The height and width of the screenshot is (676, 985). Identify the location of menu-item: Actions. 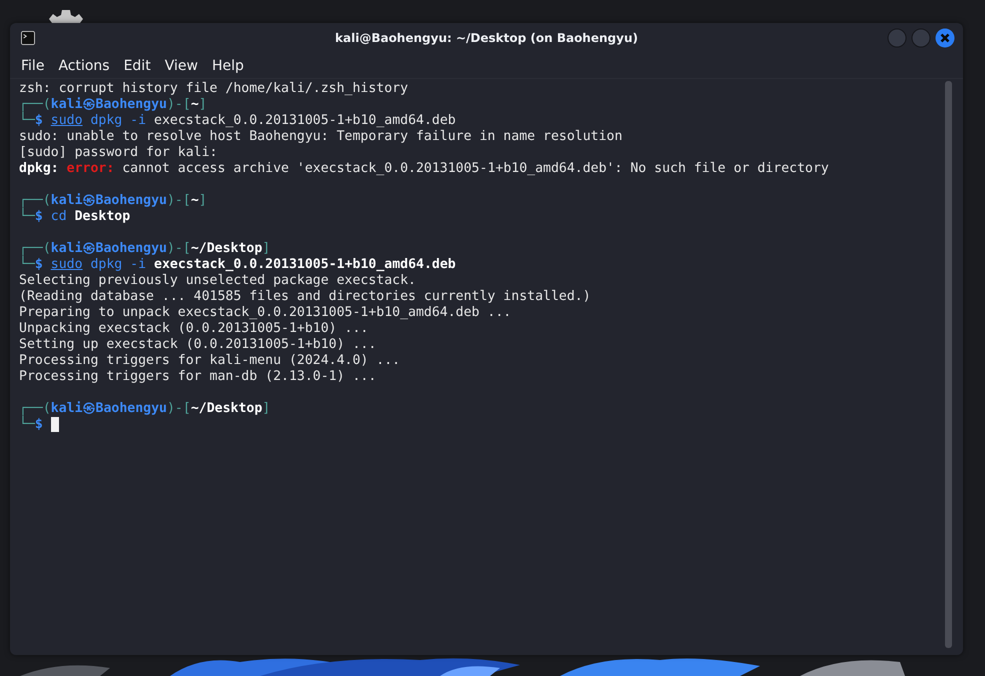
(84, 66).